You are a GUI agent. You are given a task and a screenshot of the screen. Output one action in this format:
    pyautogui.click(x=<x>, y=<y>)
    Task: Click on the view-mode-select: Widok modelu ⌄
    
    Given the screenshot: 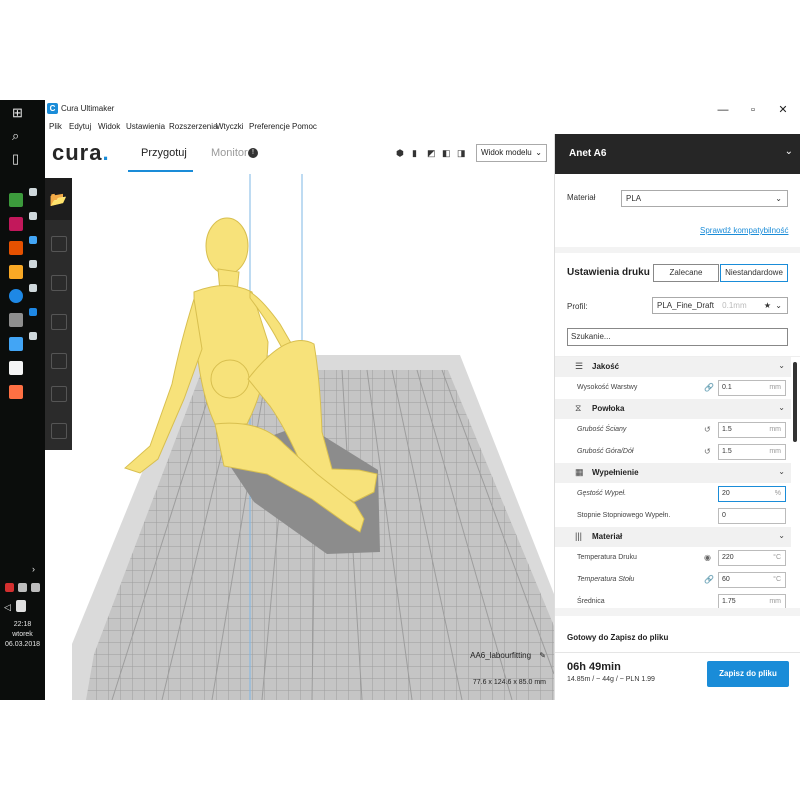 What is the action you would take?
    pyautogui.click(x=511, y=153)
    